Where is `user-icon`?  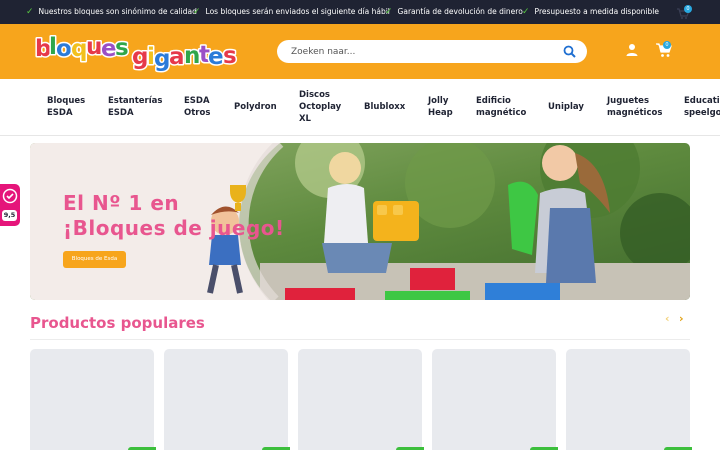
user-icon is located at coordinates (632, 50).